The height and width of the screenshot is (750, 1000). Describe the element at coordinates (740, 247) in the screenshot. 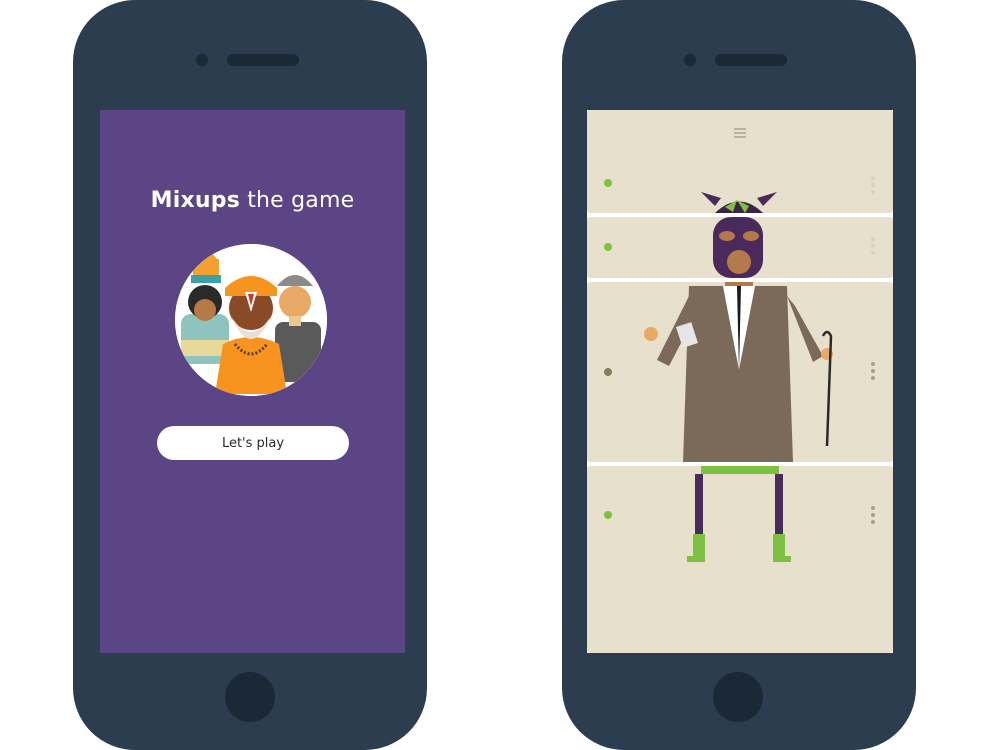

I see `strip-face` at that location.